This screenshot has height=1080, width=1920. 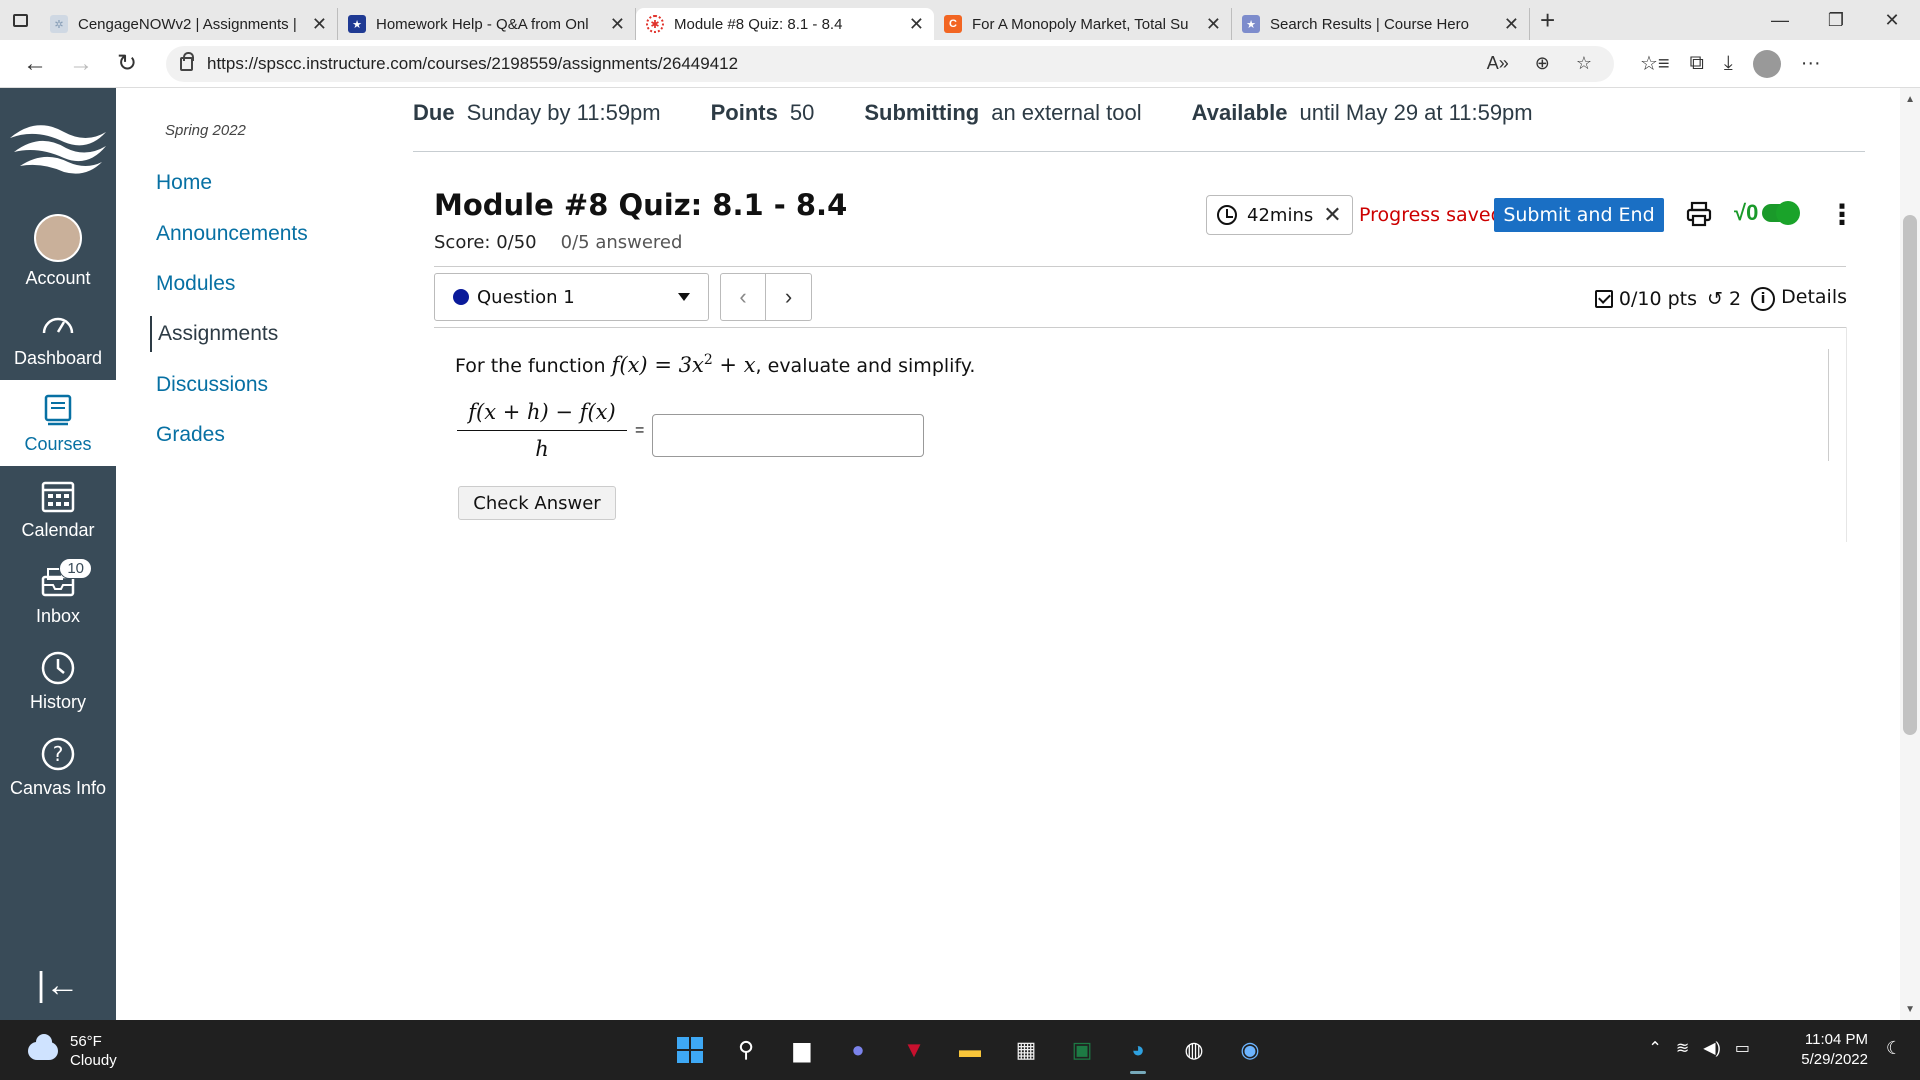 What do you see at coordinates (35, 64) in the screenshot?
I see `back-button: ←` at bounding box center [35, 64].